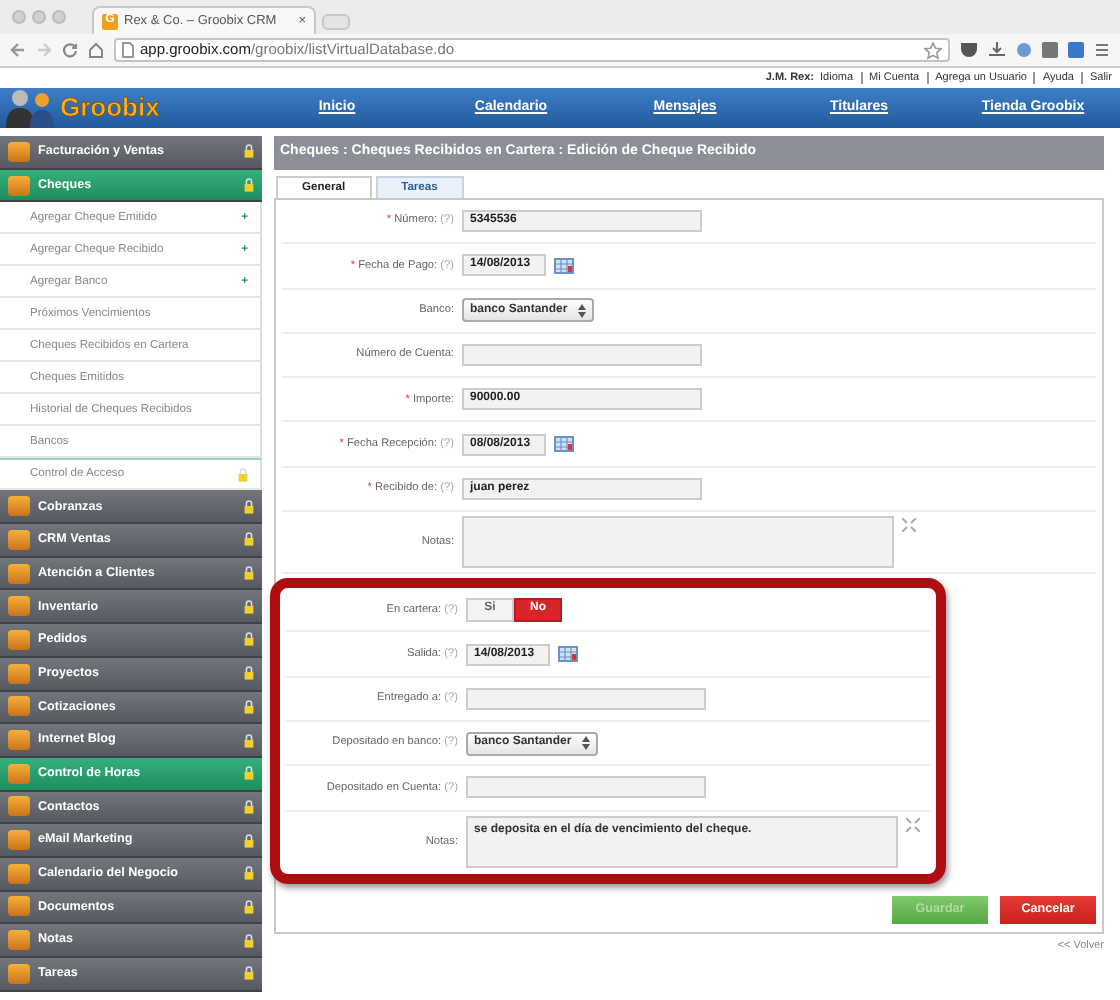  What do you see at coordinates (933, 50) in the screenshot?
I see `star-icon` at bounding box center [933, 50].